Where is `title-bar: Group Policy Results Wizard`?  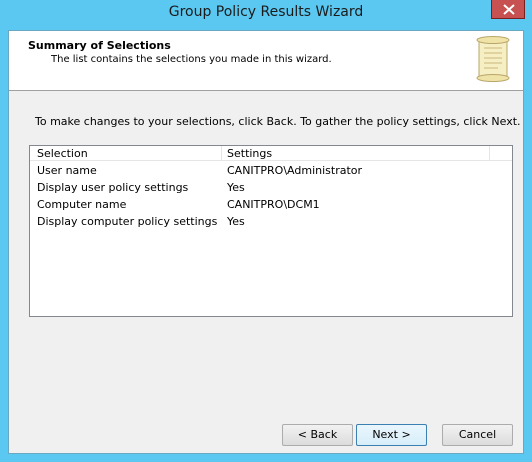
title-bar: Group Policy Results Wizard is located at coordinates (266, 13).